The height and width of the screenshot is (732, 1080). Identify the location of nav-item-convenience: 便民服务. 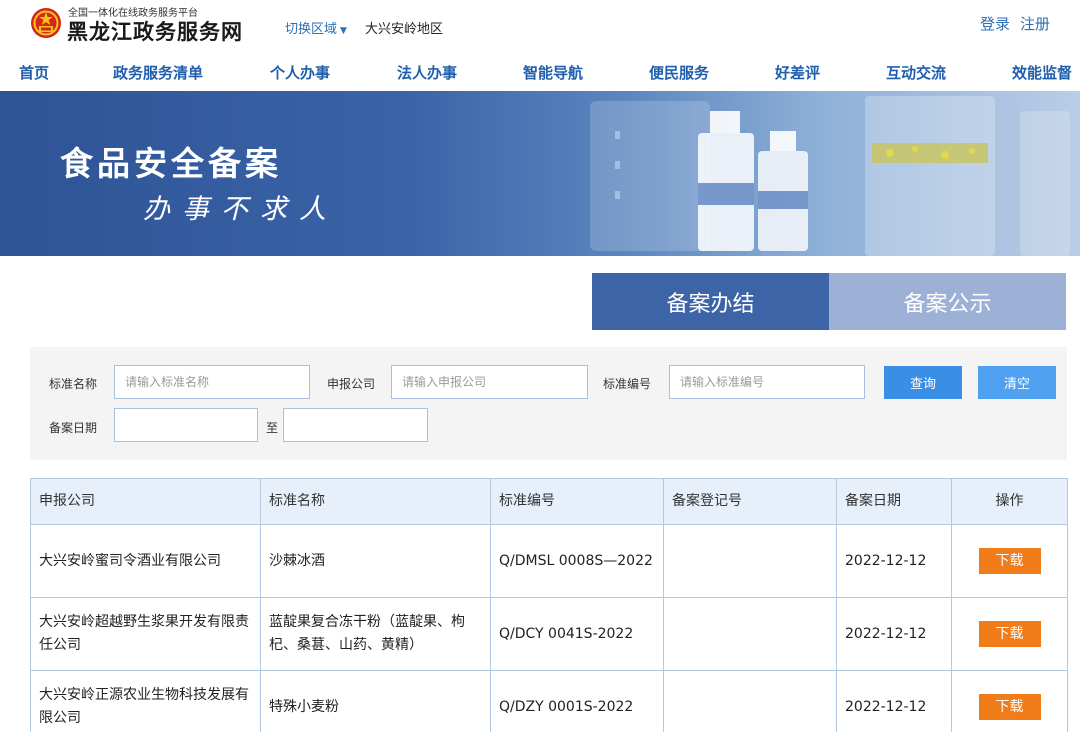
(679, 72).